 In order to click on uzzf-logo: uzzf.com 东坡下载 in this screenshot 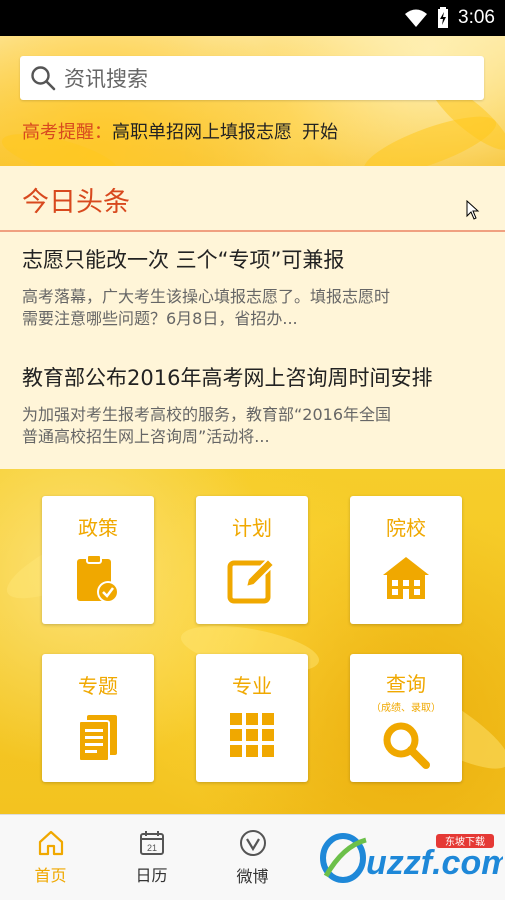, I will do `click(411, 858)`.